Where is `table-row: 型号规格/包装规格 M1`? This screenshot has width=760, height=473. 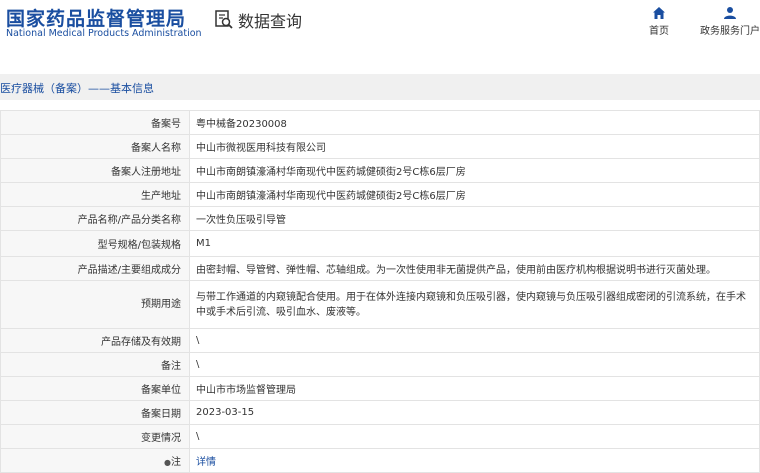 table-row: 型号规格/包装规格 M1 is located at coordinates (380, 243).